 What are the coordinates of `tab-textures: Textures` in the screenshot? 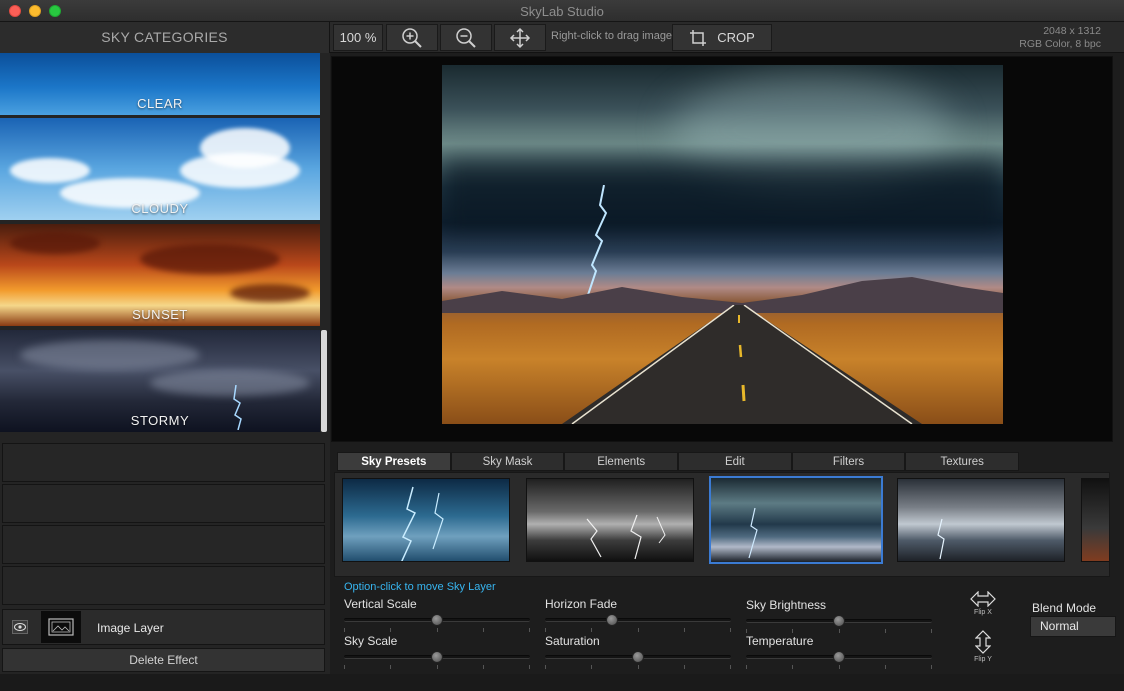 It's located at (962, 461).